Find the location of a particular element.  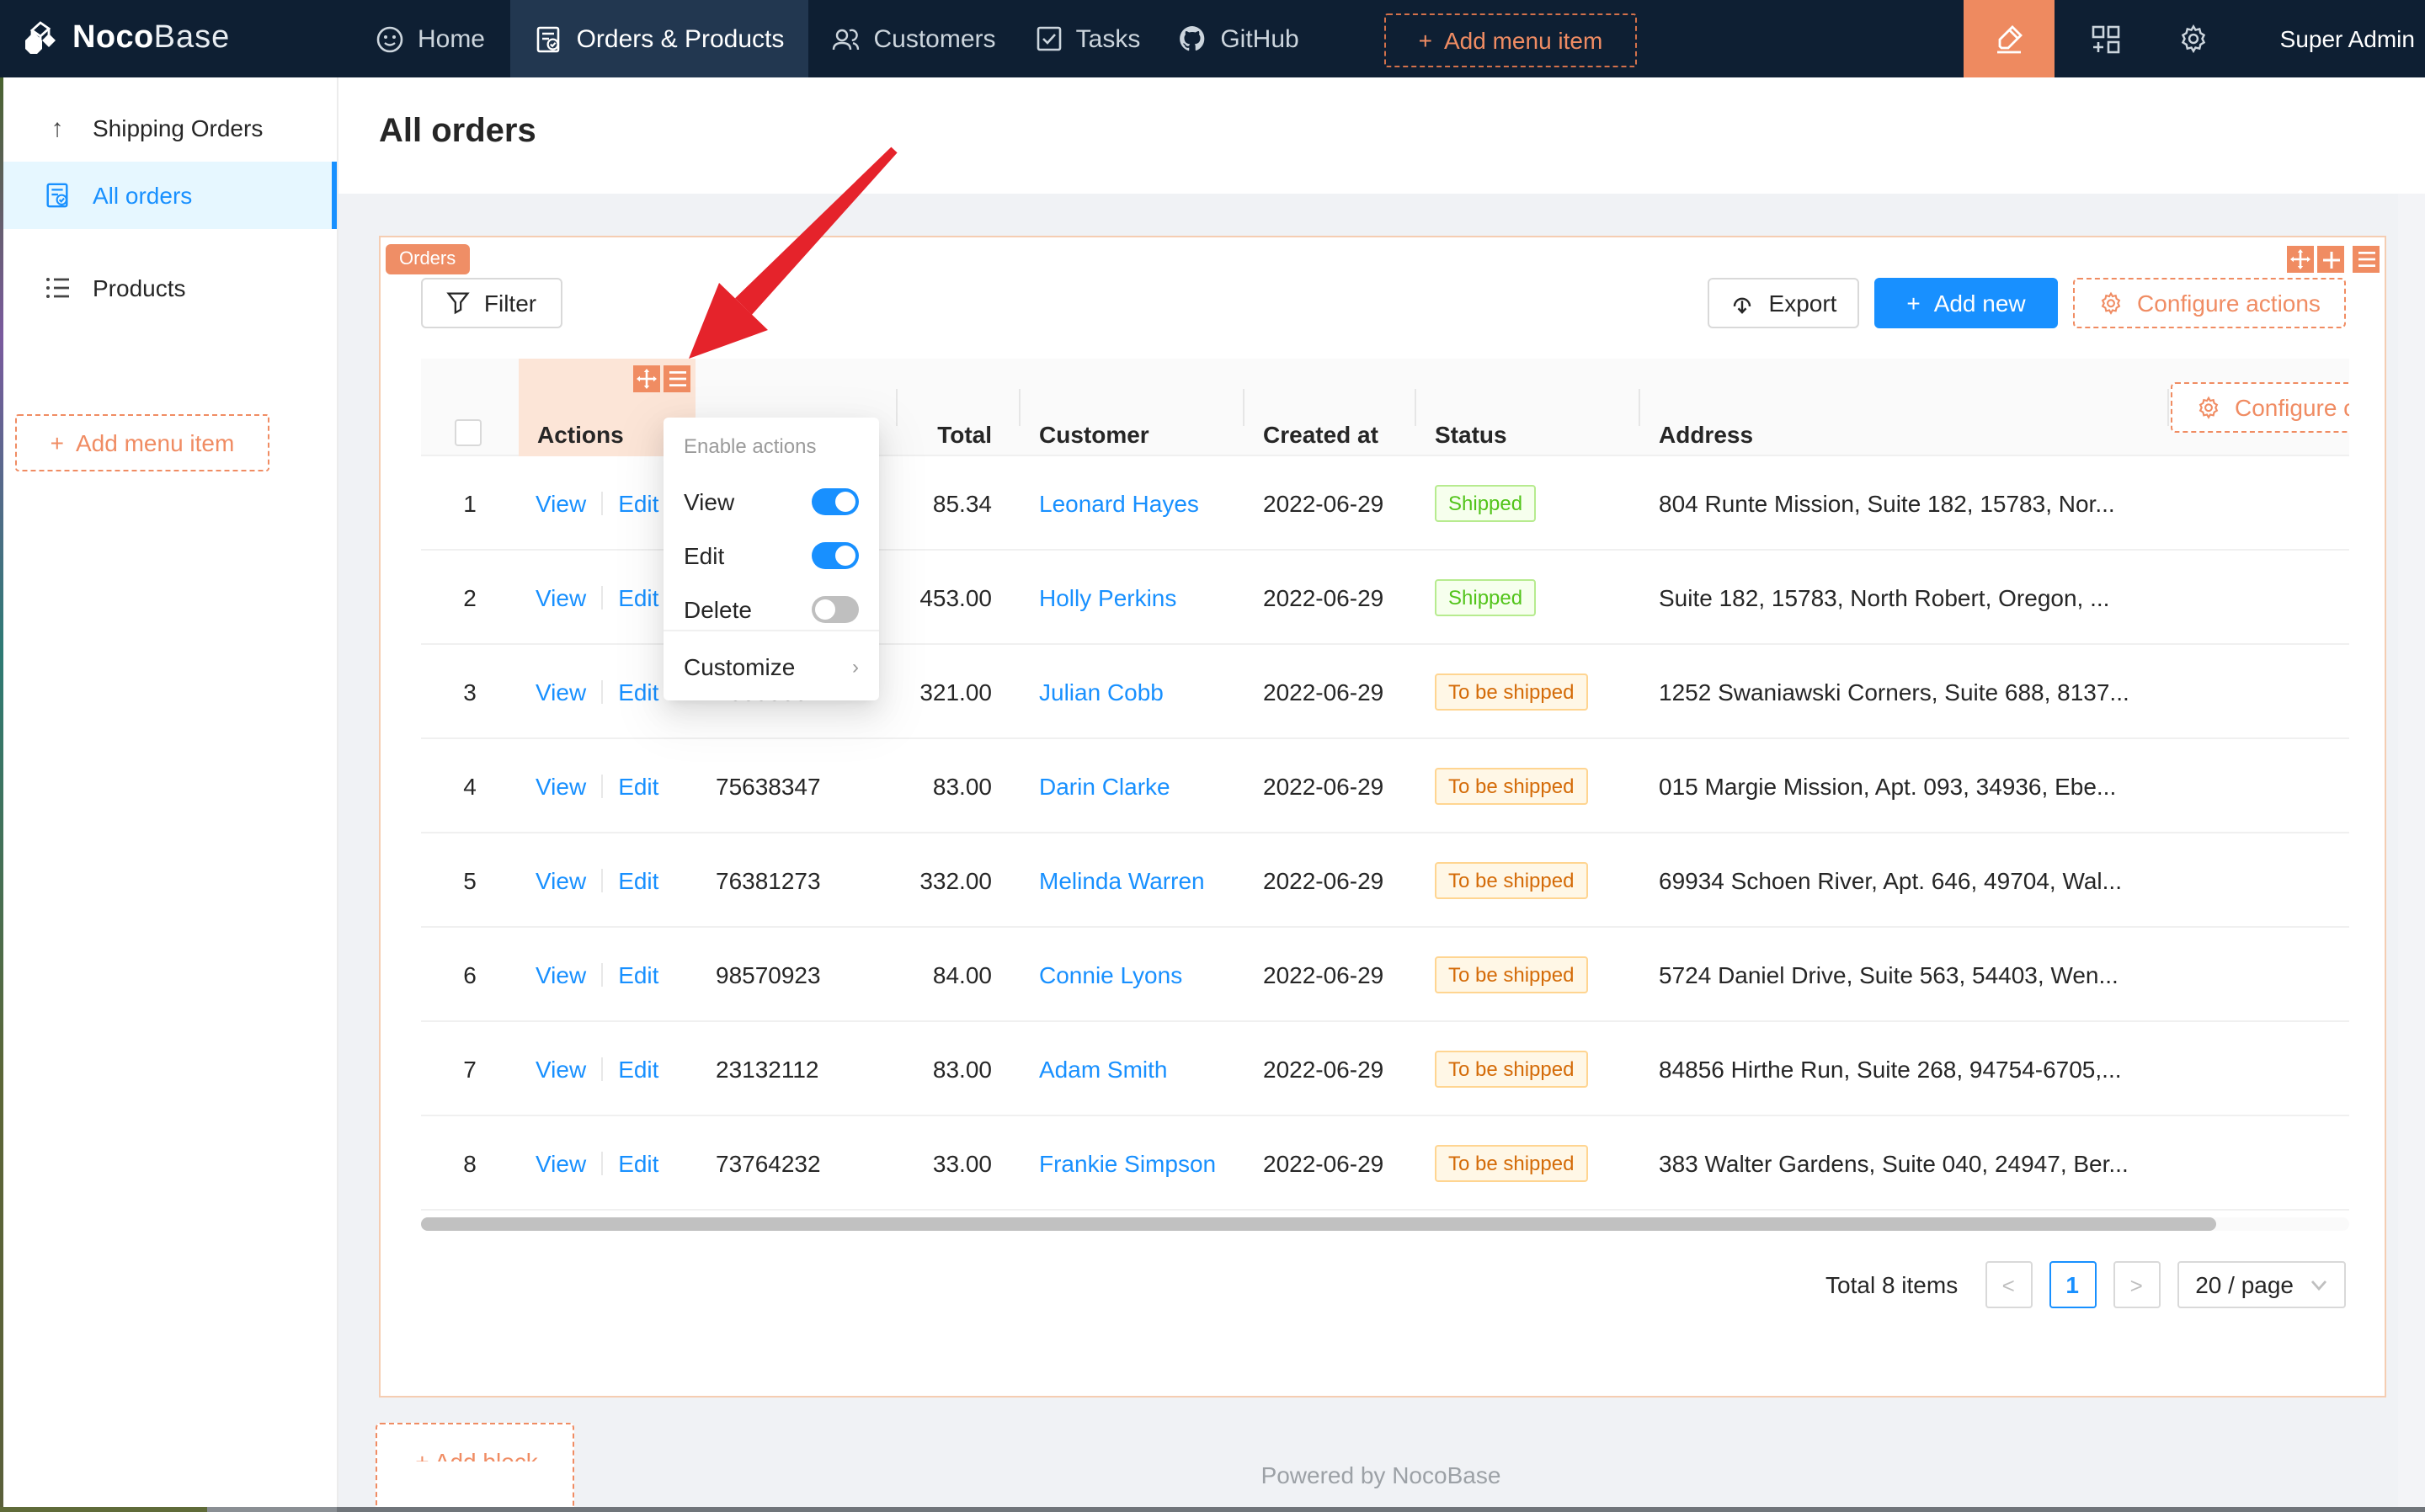

settings-button is located at coordinates (2192, 38).